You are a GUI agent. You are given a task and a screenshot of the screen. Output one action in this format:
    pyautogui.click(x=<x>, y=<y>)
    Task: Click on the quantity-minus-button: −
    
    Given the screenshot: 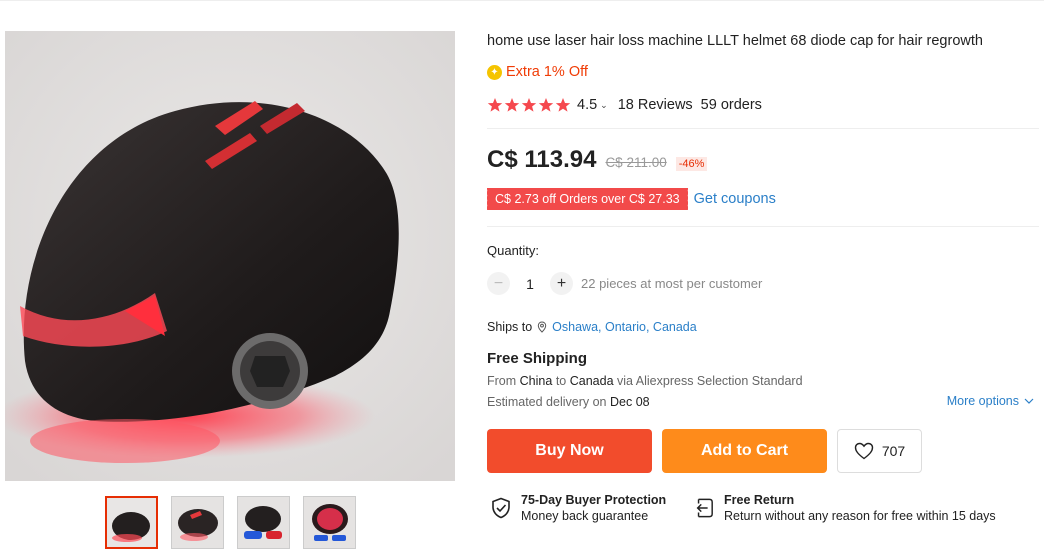 What is the action you would take?
    pyautogui.click(x=498, y=283)
    